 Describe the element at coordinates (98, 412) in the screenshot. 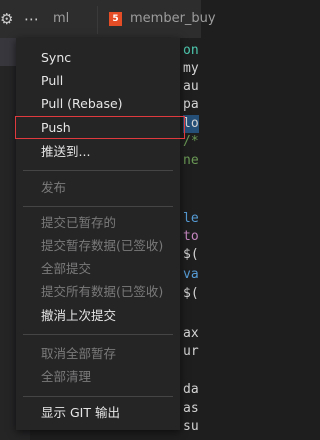

I see `menu-item-show-git-output: 显示 GIT 输出` at that location.